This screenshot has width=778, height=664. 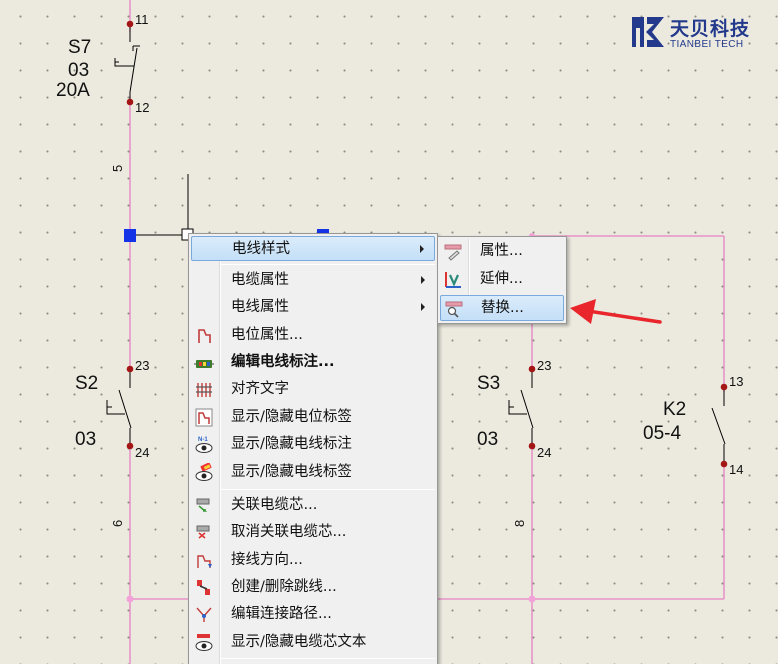 What do you see at coordinates (522, 407) in the screenshot?
I see `switch-s3` at bounding box center [522, 407].